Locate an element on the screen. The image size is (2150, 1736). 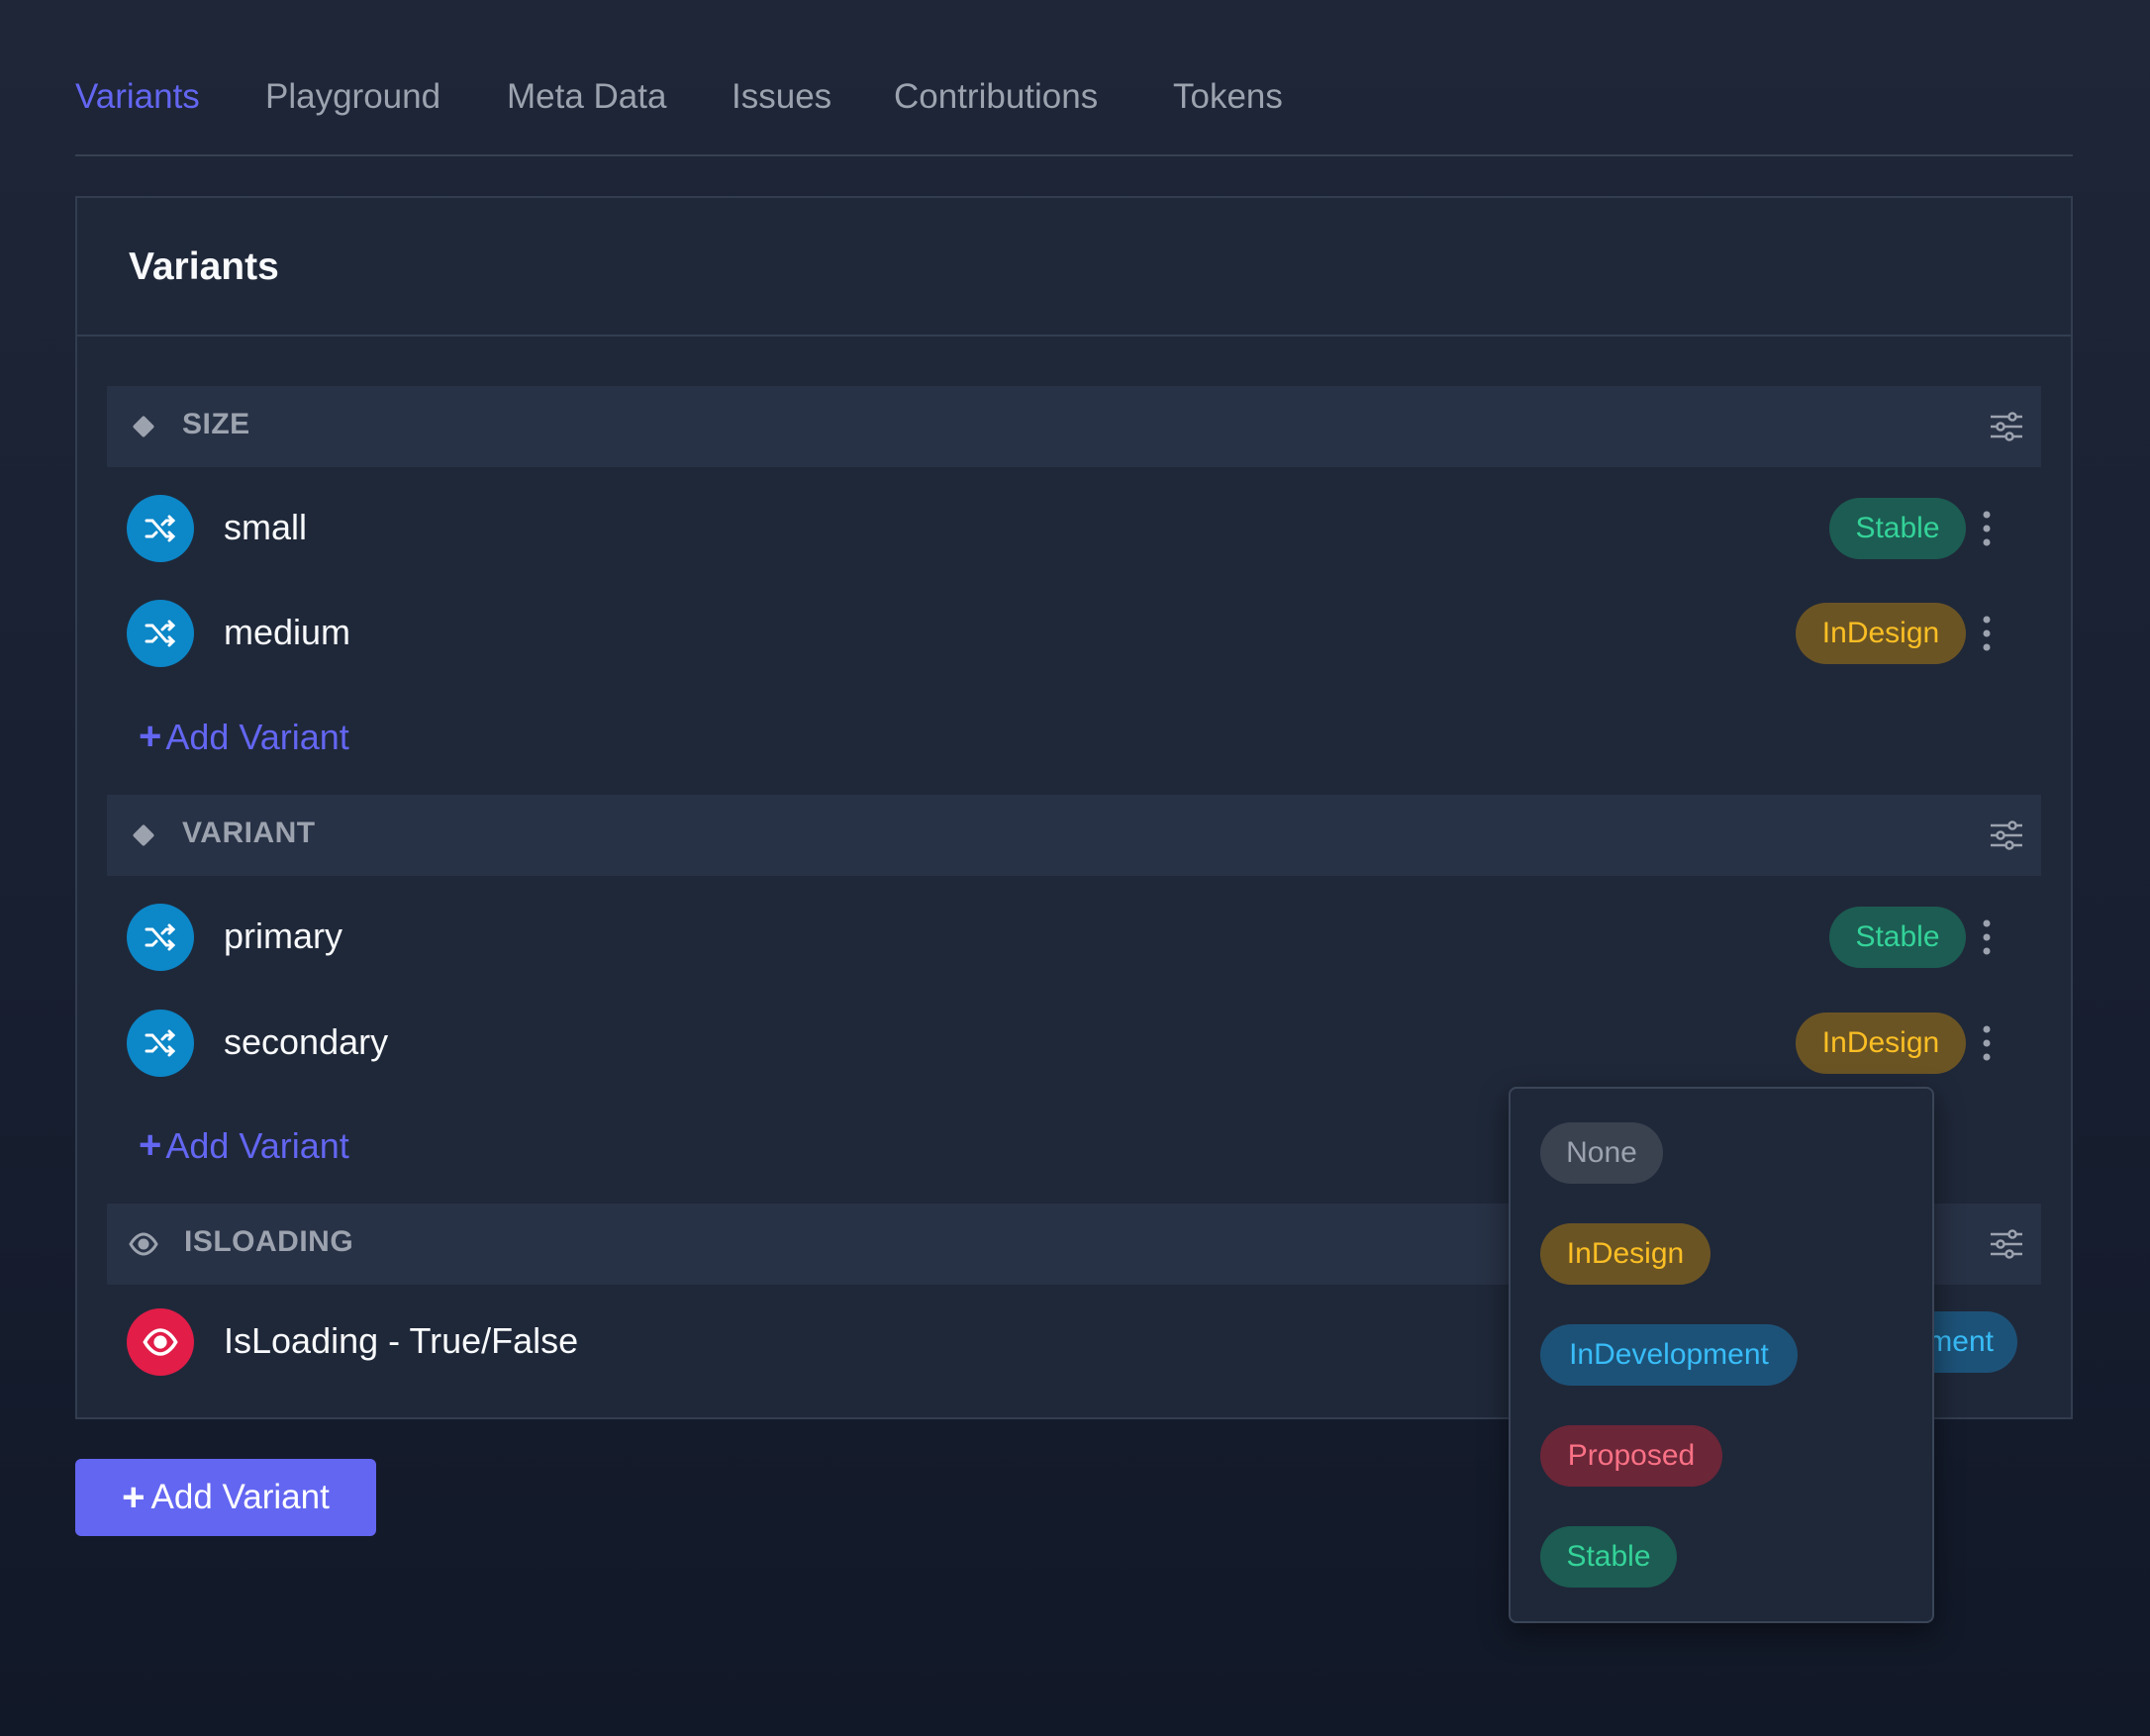
status-option-none: None is located at coordinates (1601, 1153).